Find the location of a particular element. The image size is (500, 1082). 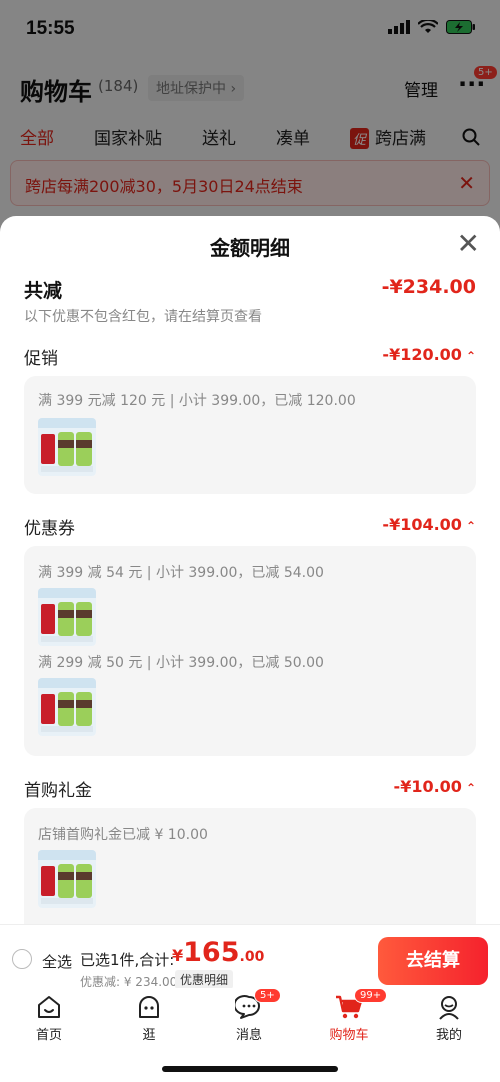

total-discount-label: 共减 is located at coordinates (43, 291).